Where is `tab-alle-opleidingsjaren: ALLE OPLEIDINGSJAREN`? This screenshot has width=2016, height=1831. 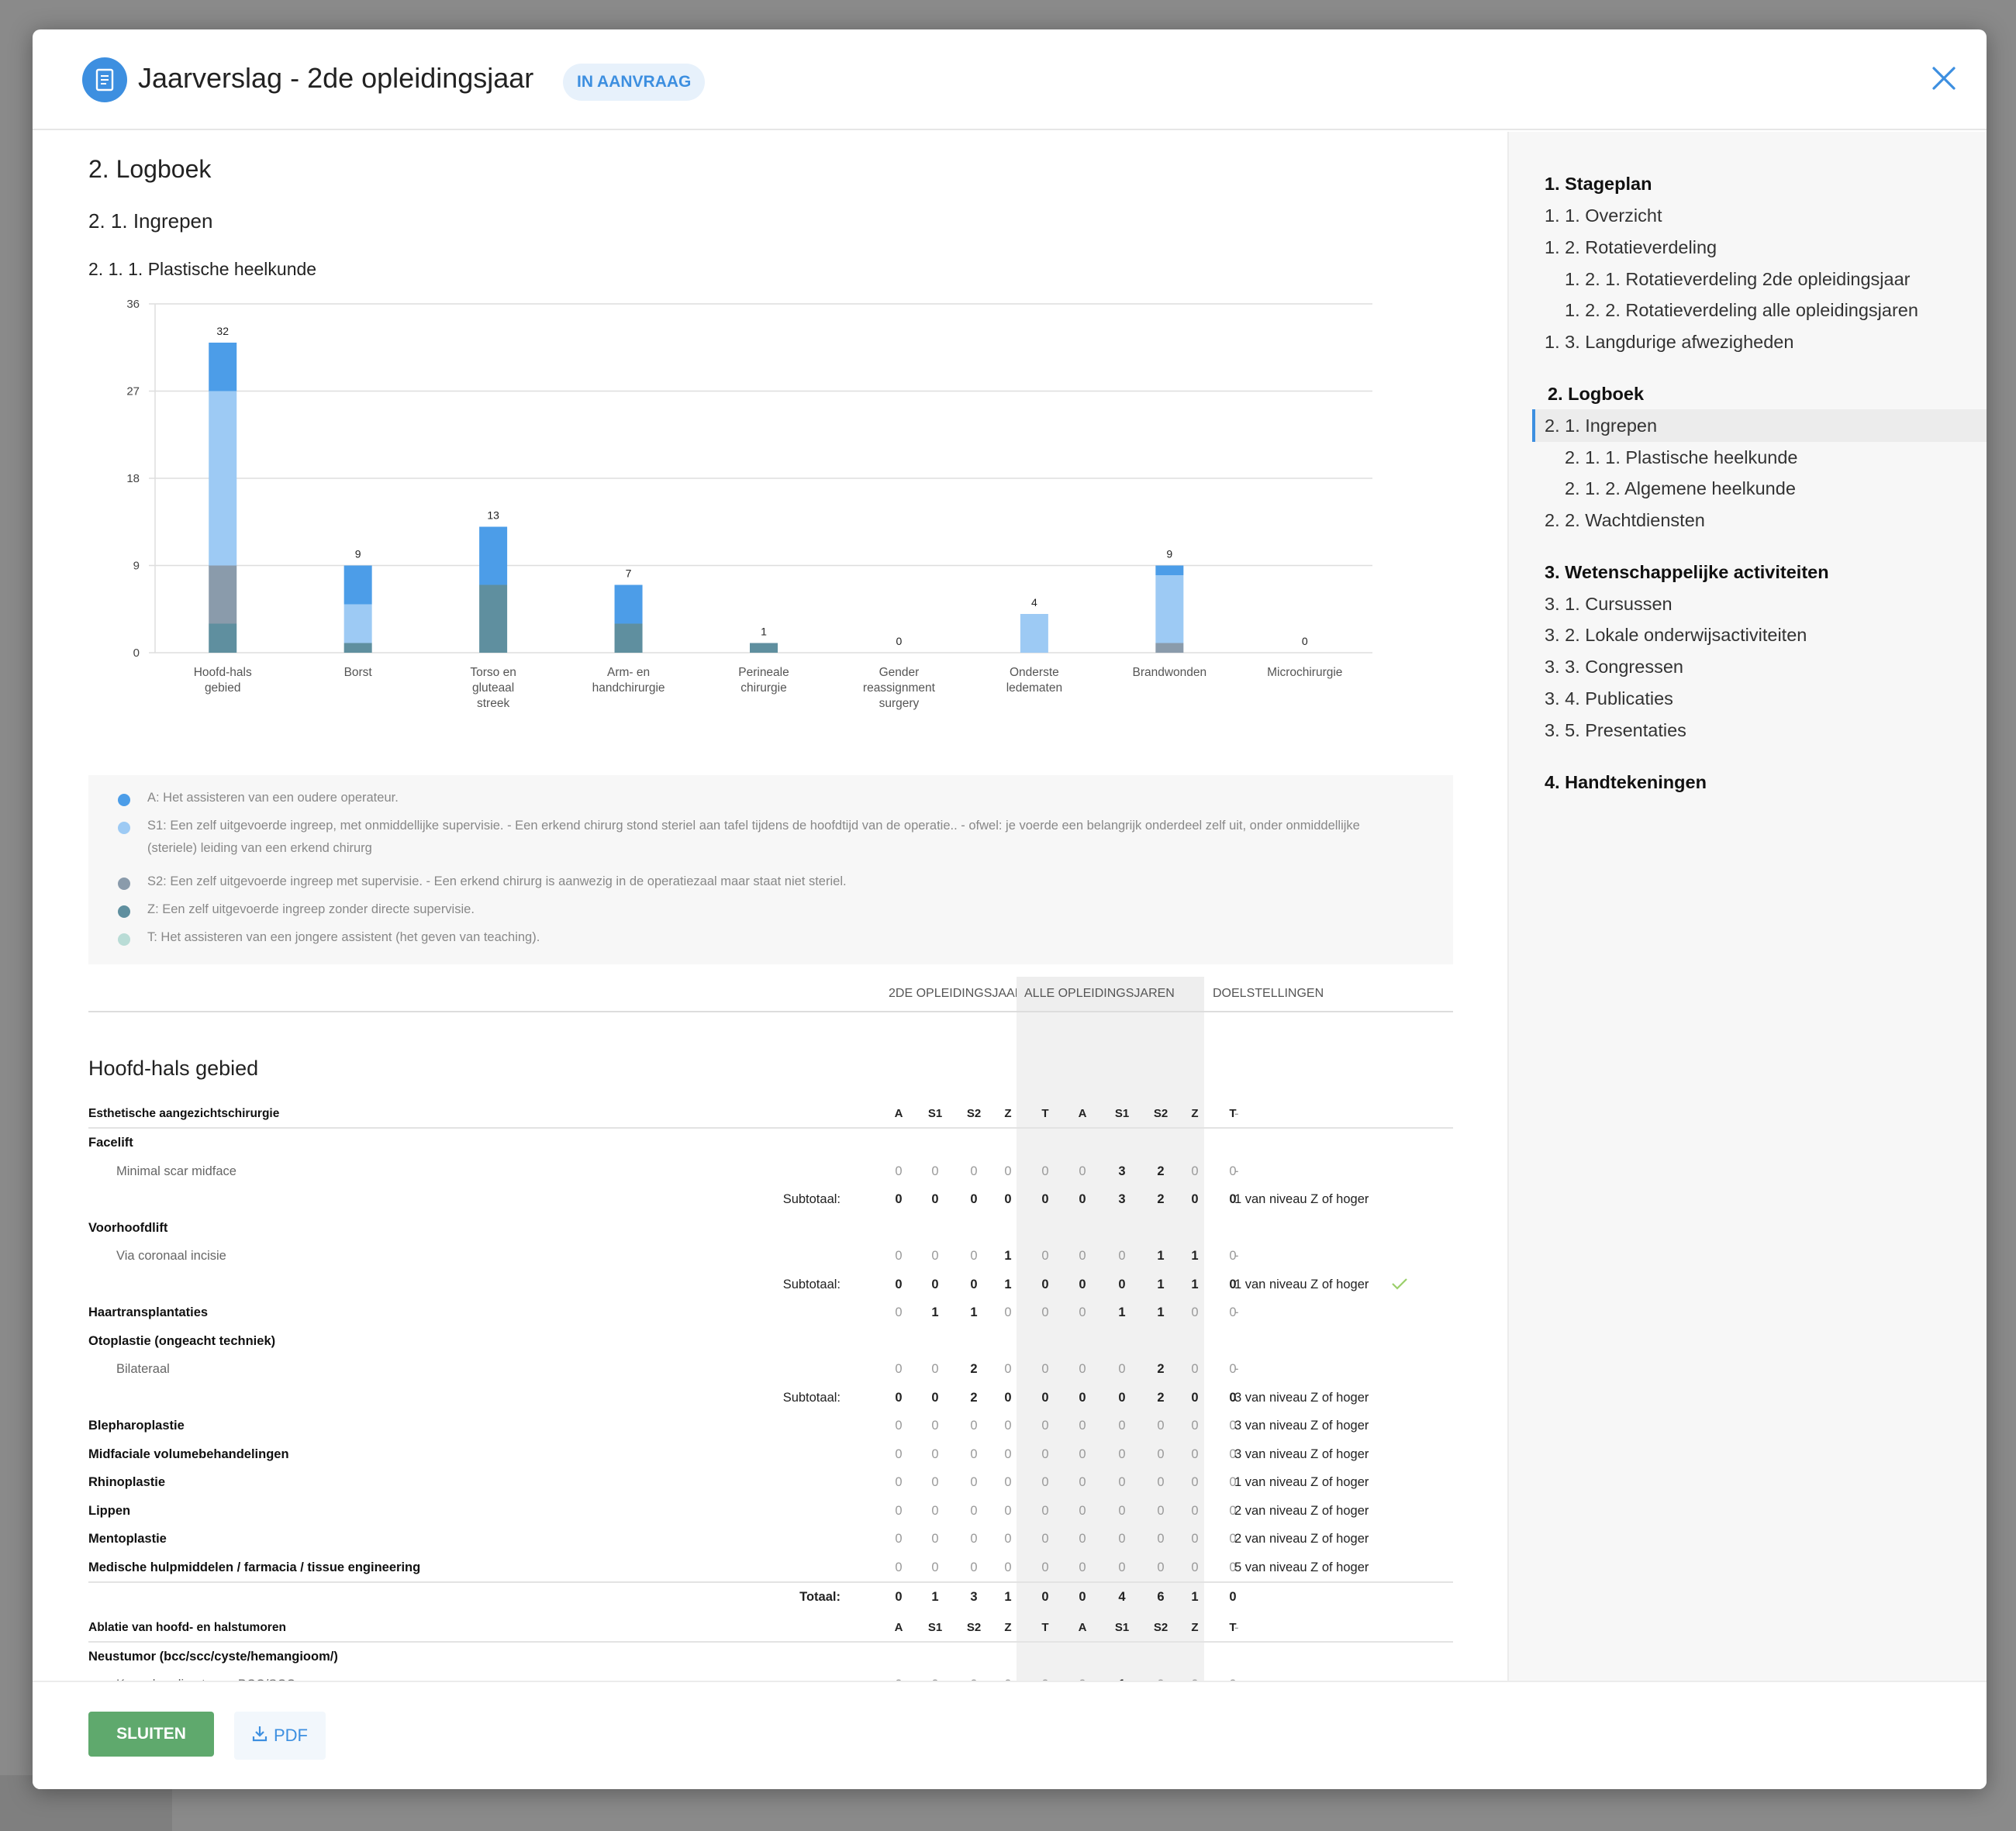
tab-alle-opleidingsjaren: ALLE OPLEIDINGSJAREN is located at coordinates (1110, 994).